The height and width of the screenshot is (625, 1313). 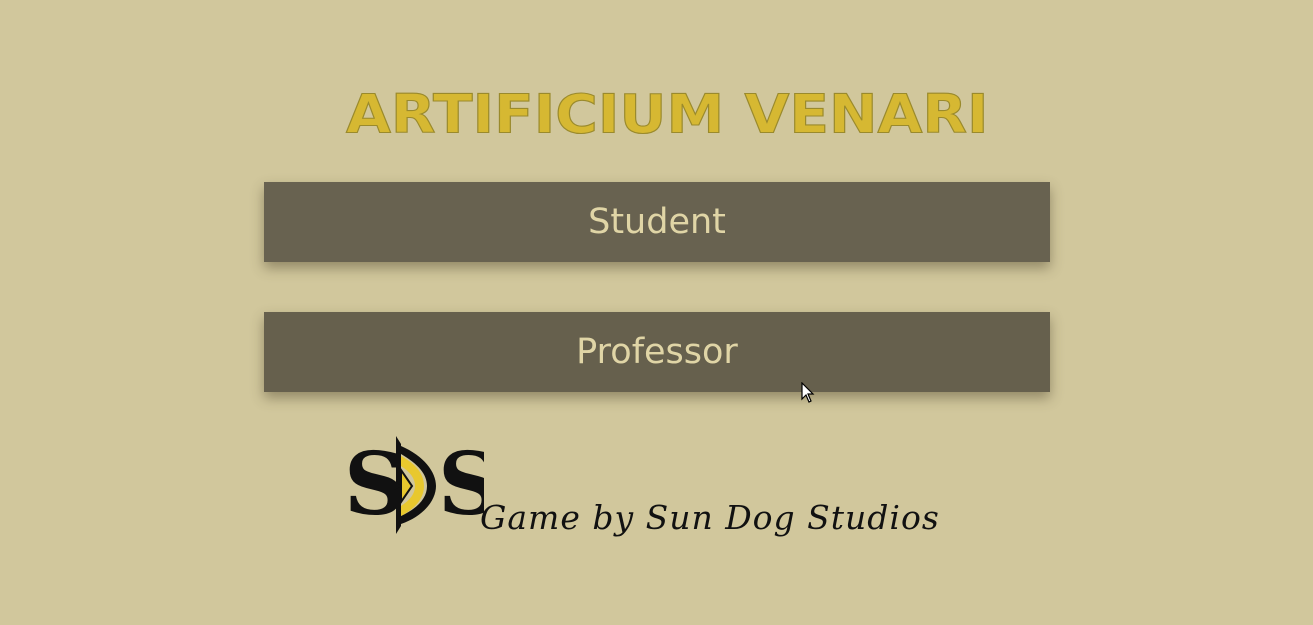 I want to click on game-title: Artificium Venari, so click(x=667, y=114).